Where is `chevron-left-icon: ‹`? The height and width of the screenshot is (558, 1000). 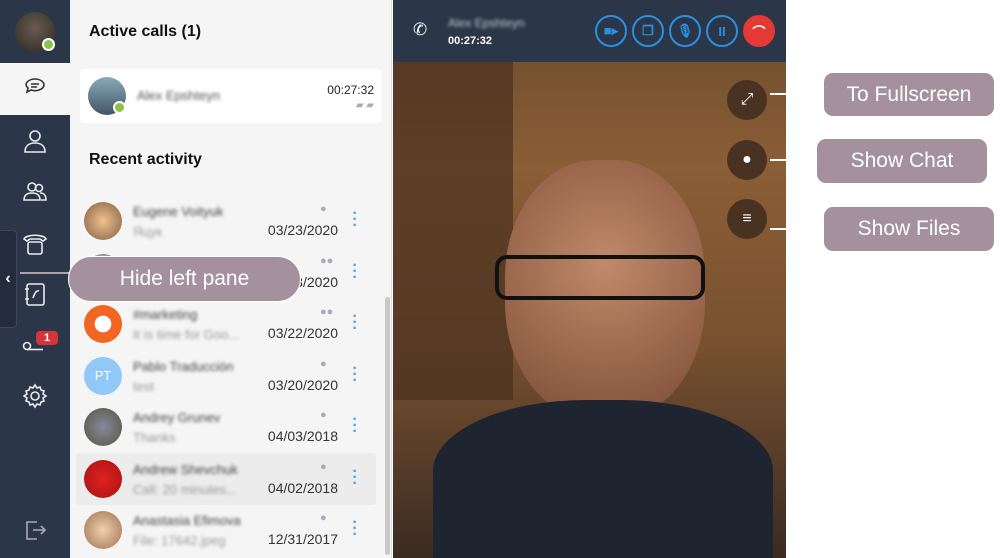 chevron-left-icon: ‹ is located at coordinates (8, 278).